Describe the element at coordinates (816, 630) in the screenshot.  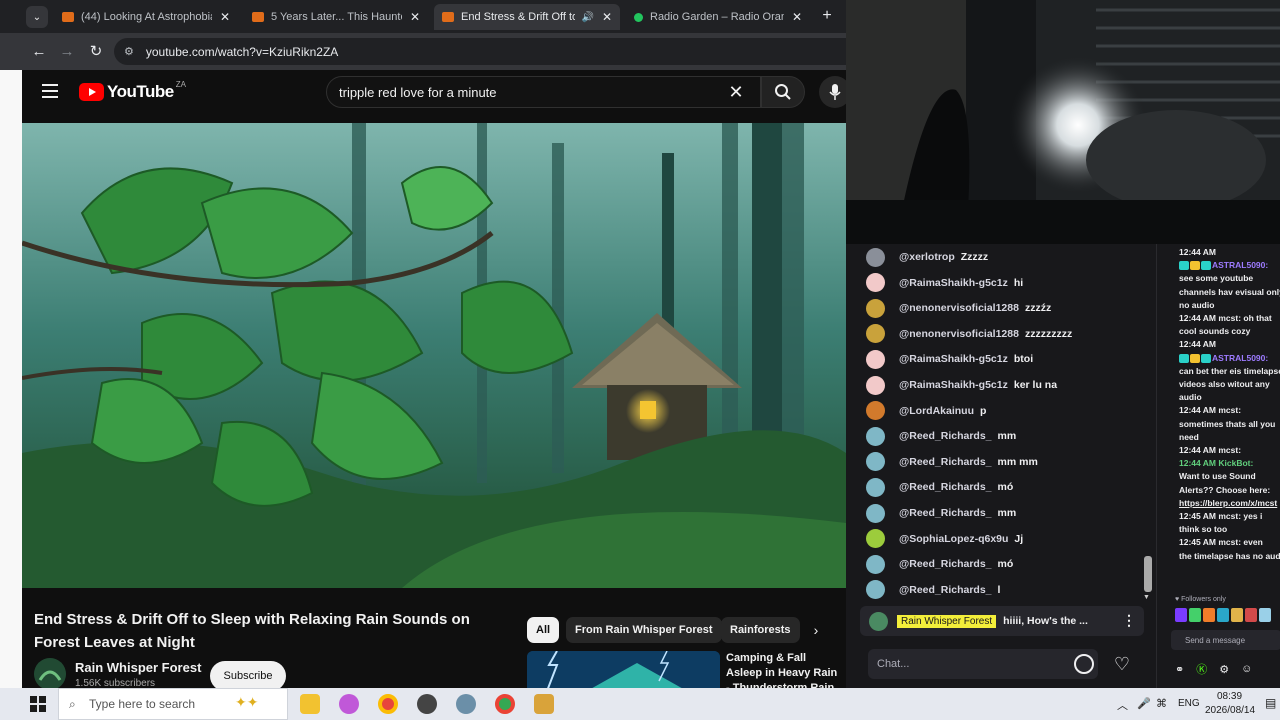
I see `chips-next-button: ›` at that location.